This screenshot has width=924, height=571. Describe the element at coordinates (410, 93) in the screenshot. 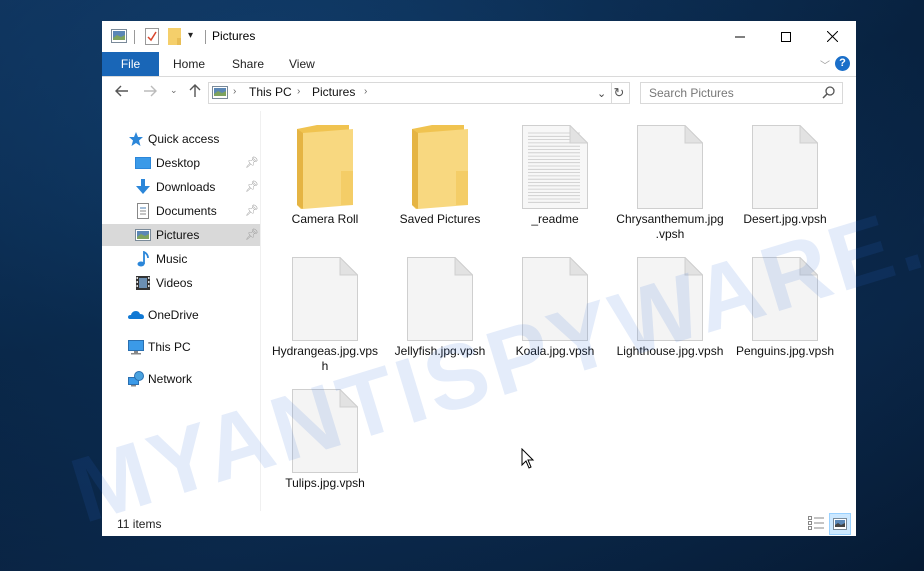

I see `address-bar: › This PC › Pictures › ⌄` at that location.